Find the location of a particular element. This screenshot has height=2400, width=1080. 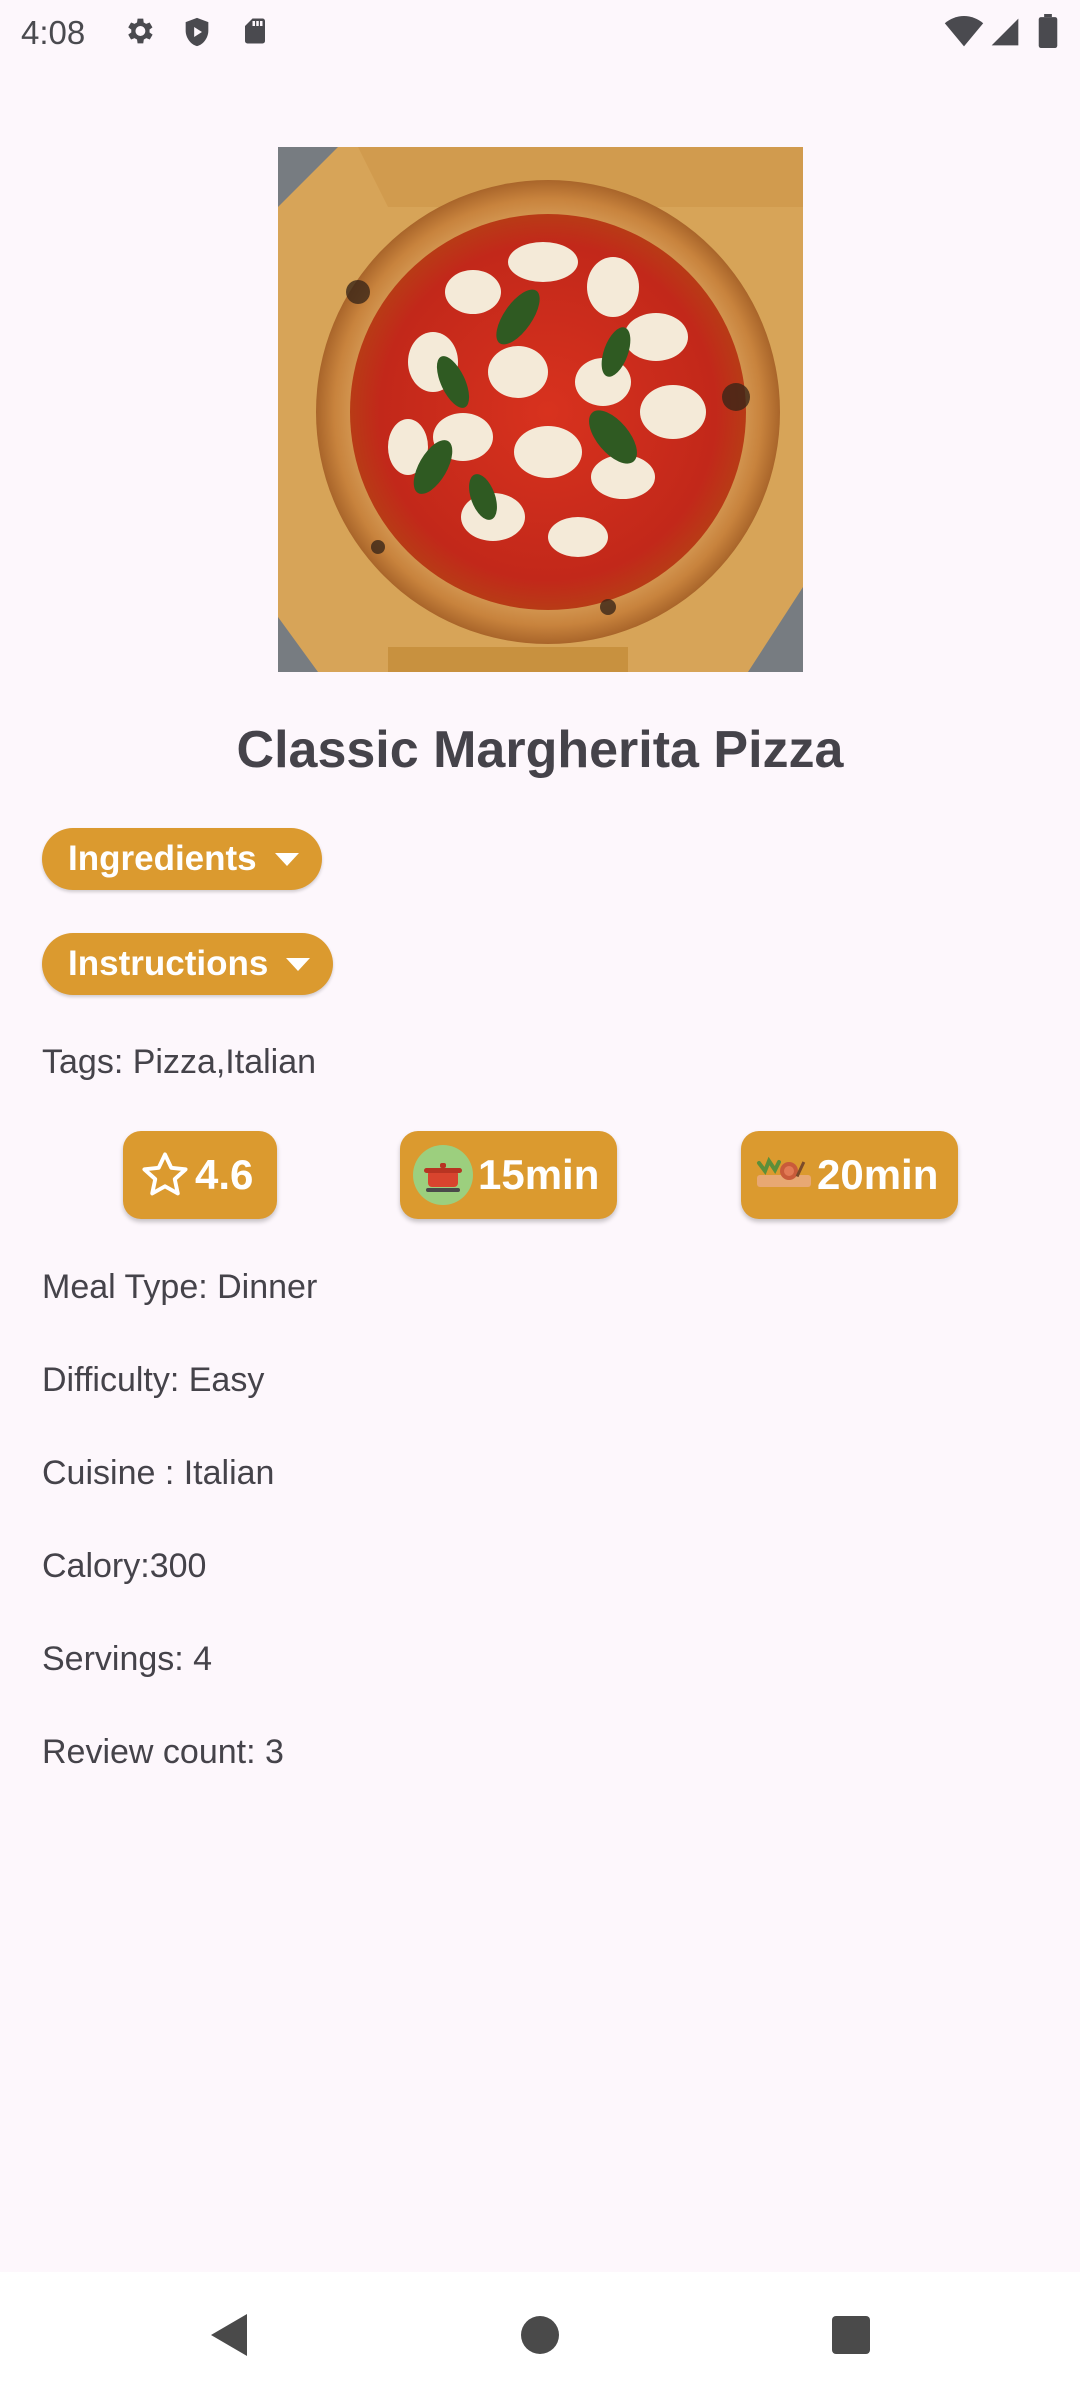

recipe-tags: Tags: Pizza,Italian is located at coordinates (179, 1062).